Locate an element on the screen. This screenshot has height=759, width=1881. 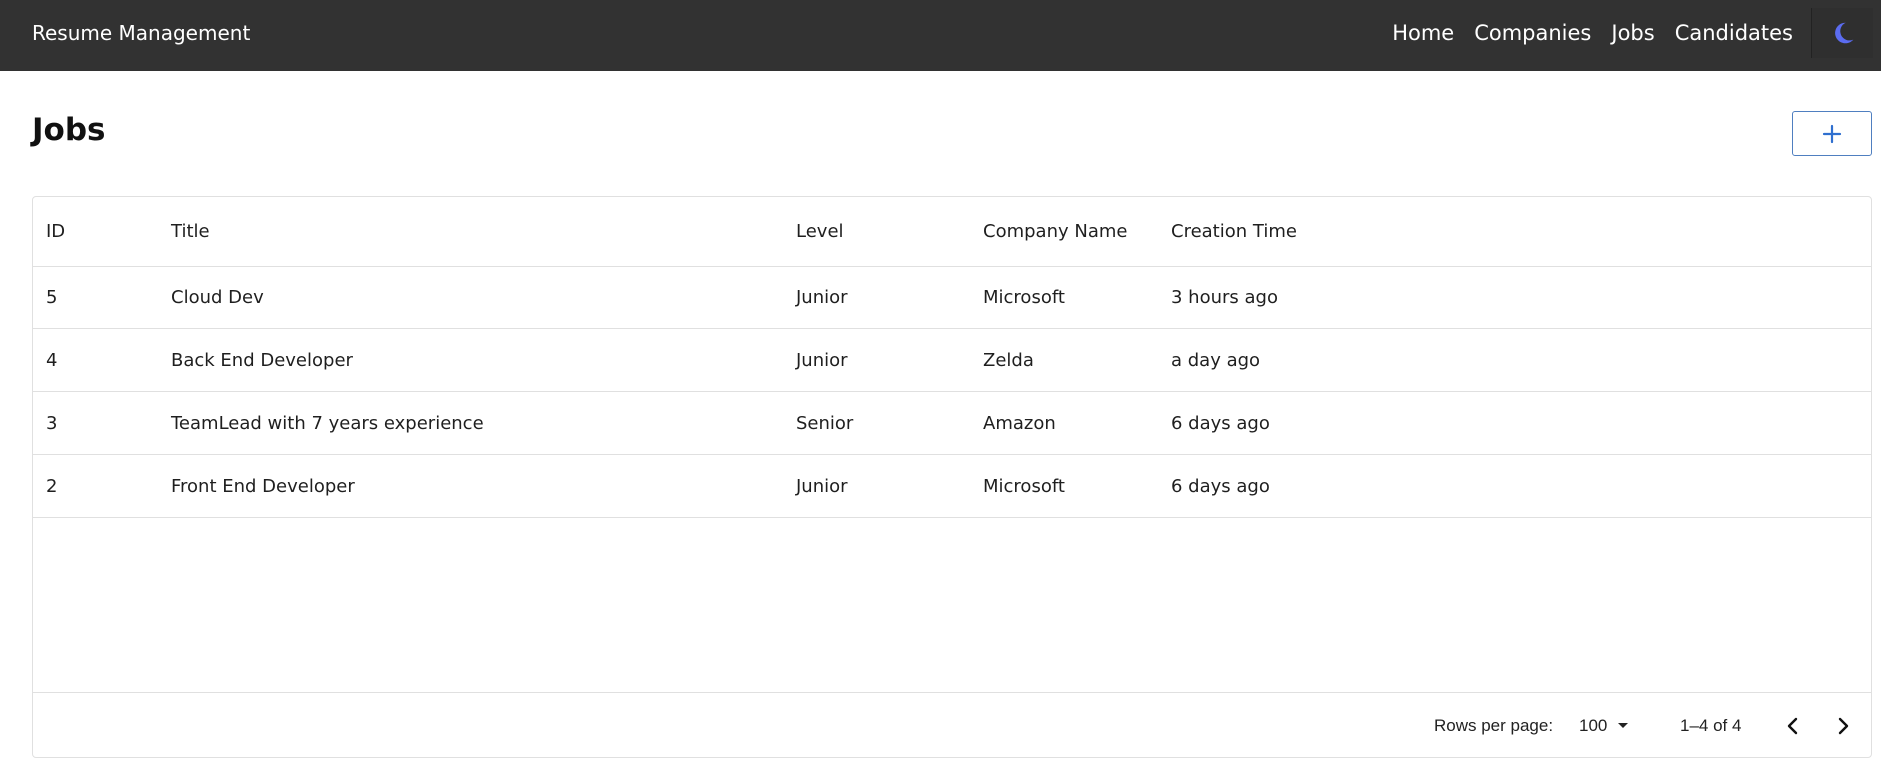
table-pagination: Rows per page: 100 1–4 of 4 is located at coordinates (952, 725).